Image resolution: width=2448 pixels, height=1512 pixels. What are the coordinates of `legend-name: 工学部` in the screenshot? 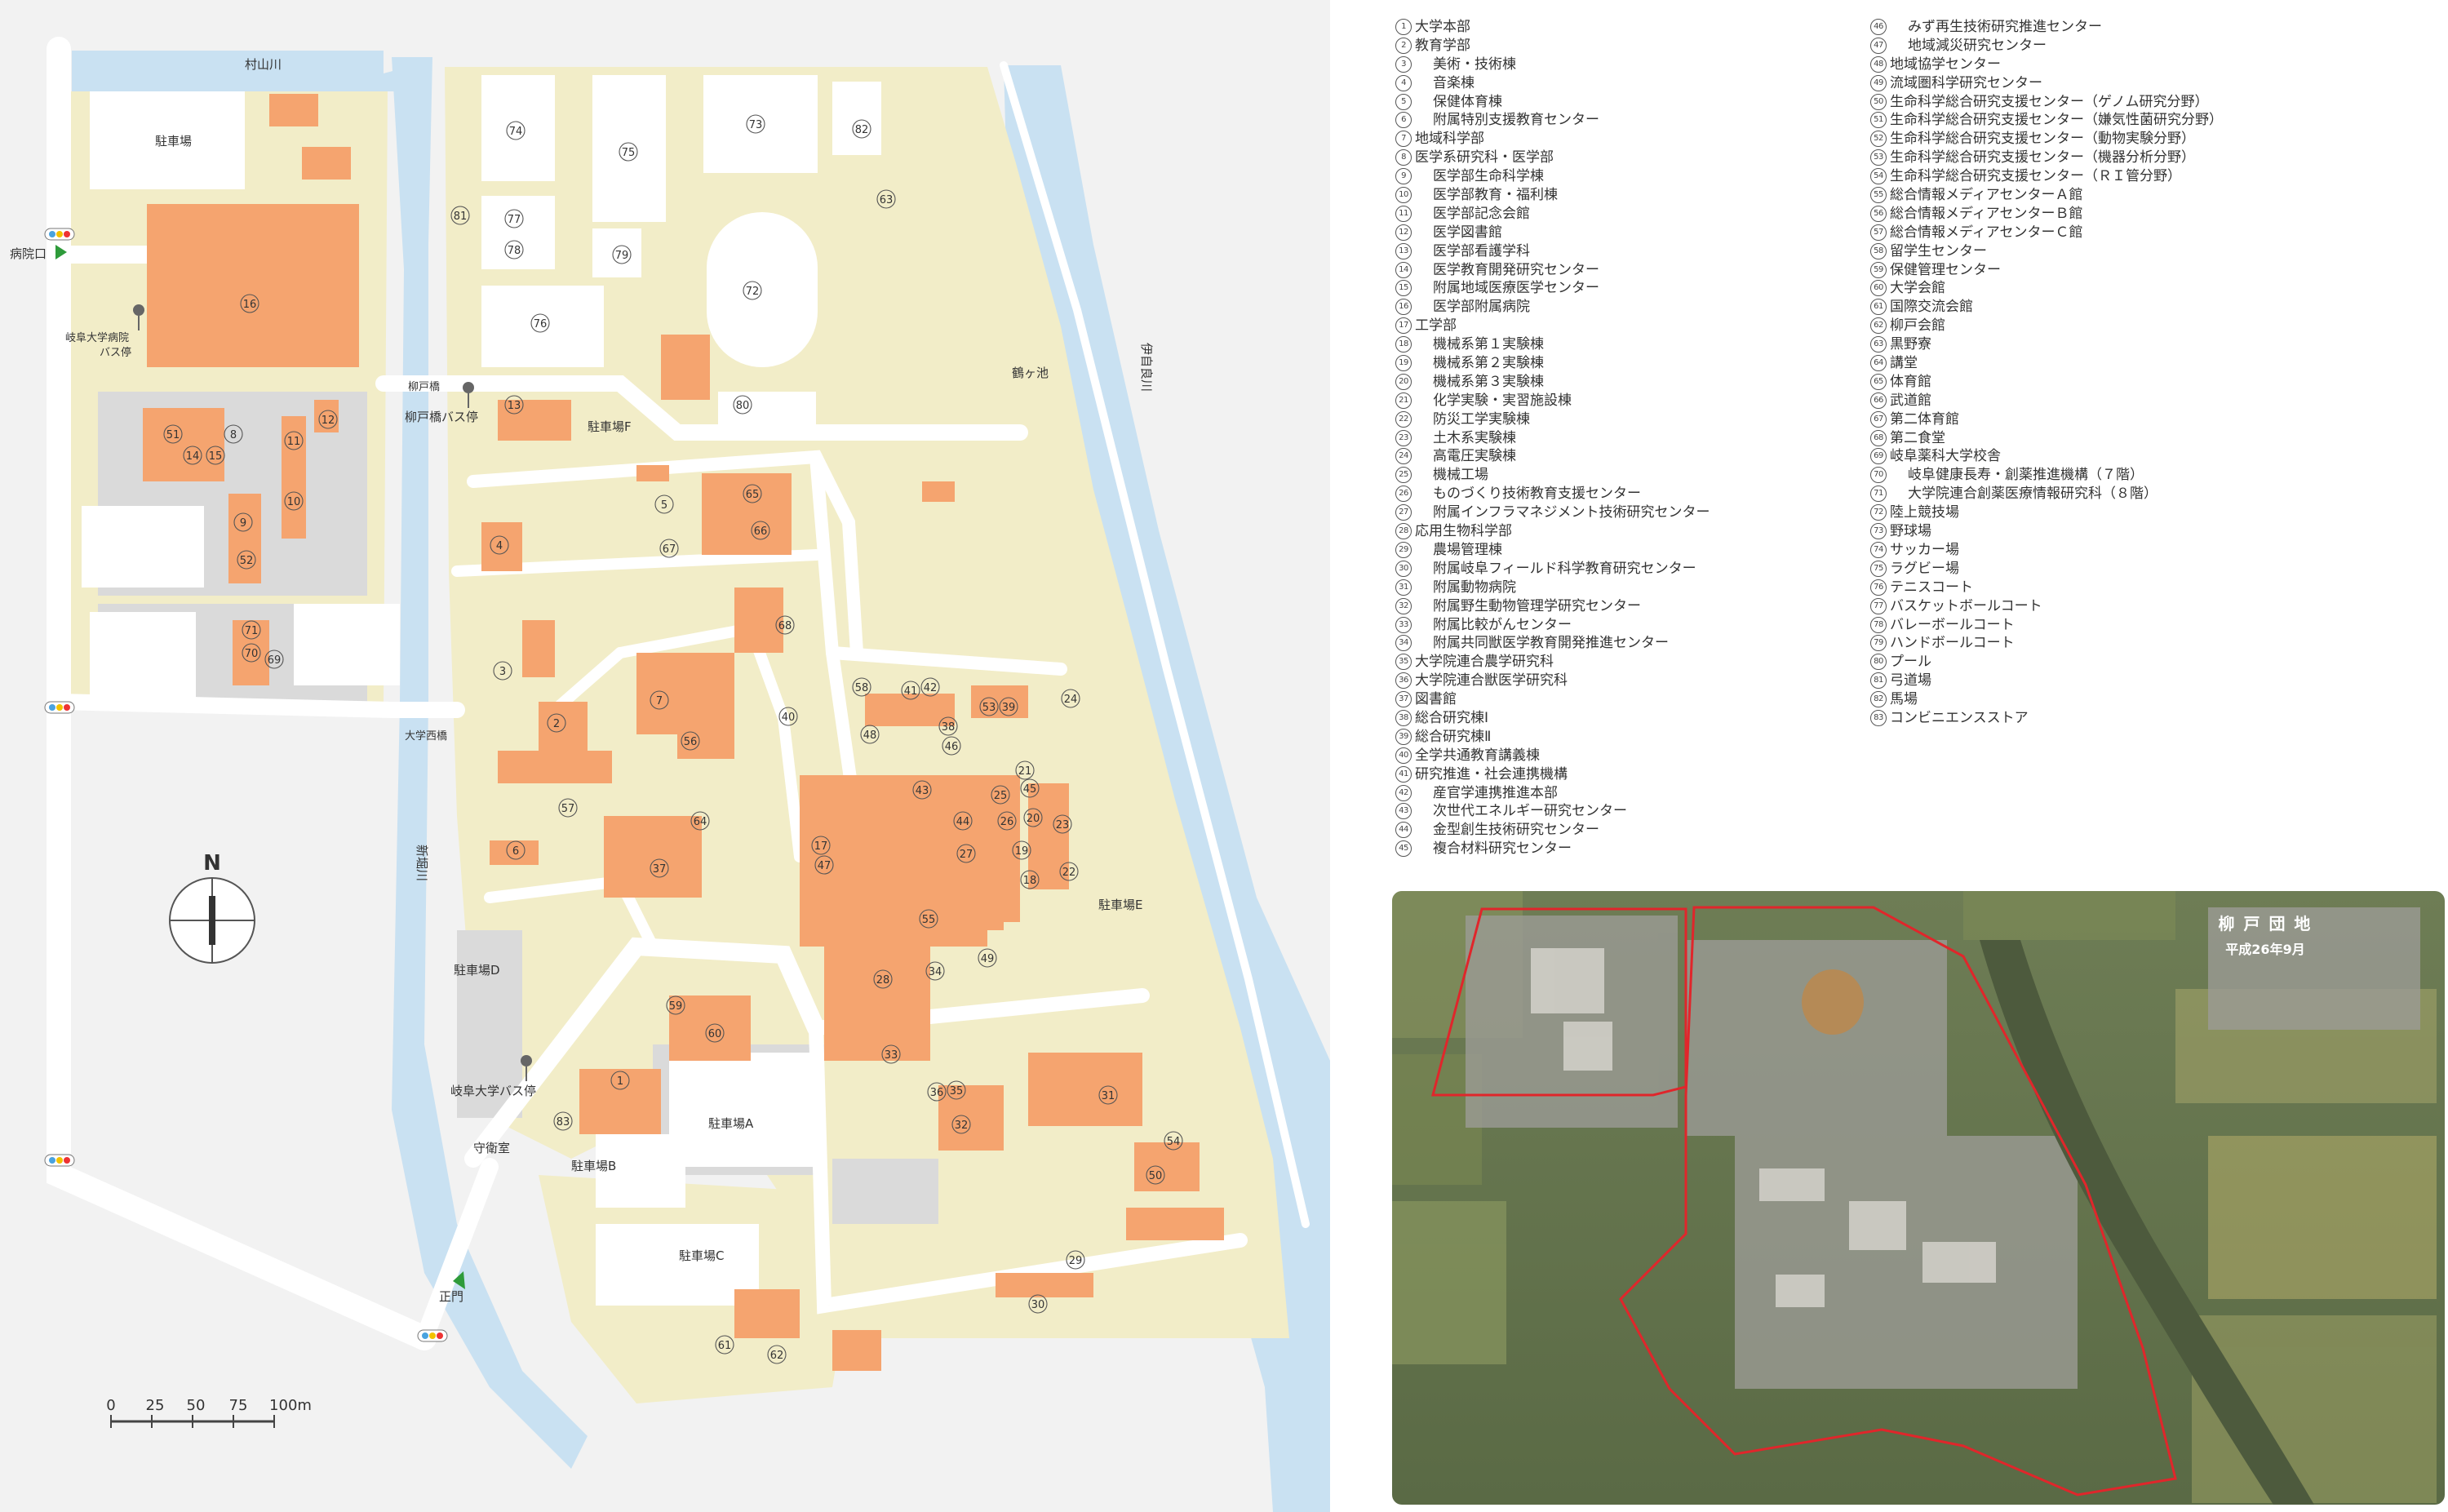 It's located at (1436, 326).